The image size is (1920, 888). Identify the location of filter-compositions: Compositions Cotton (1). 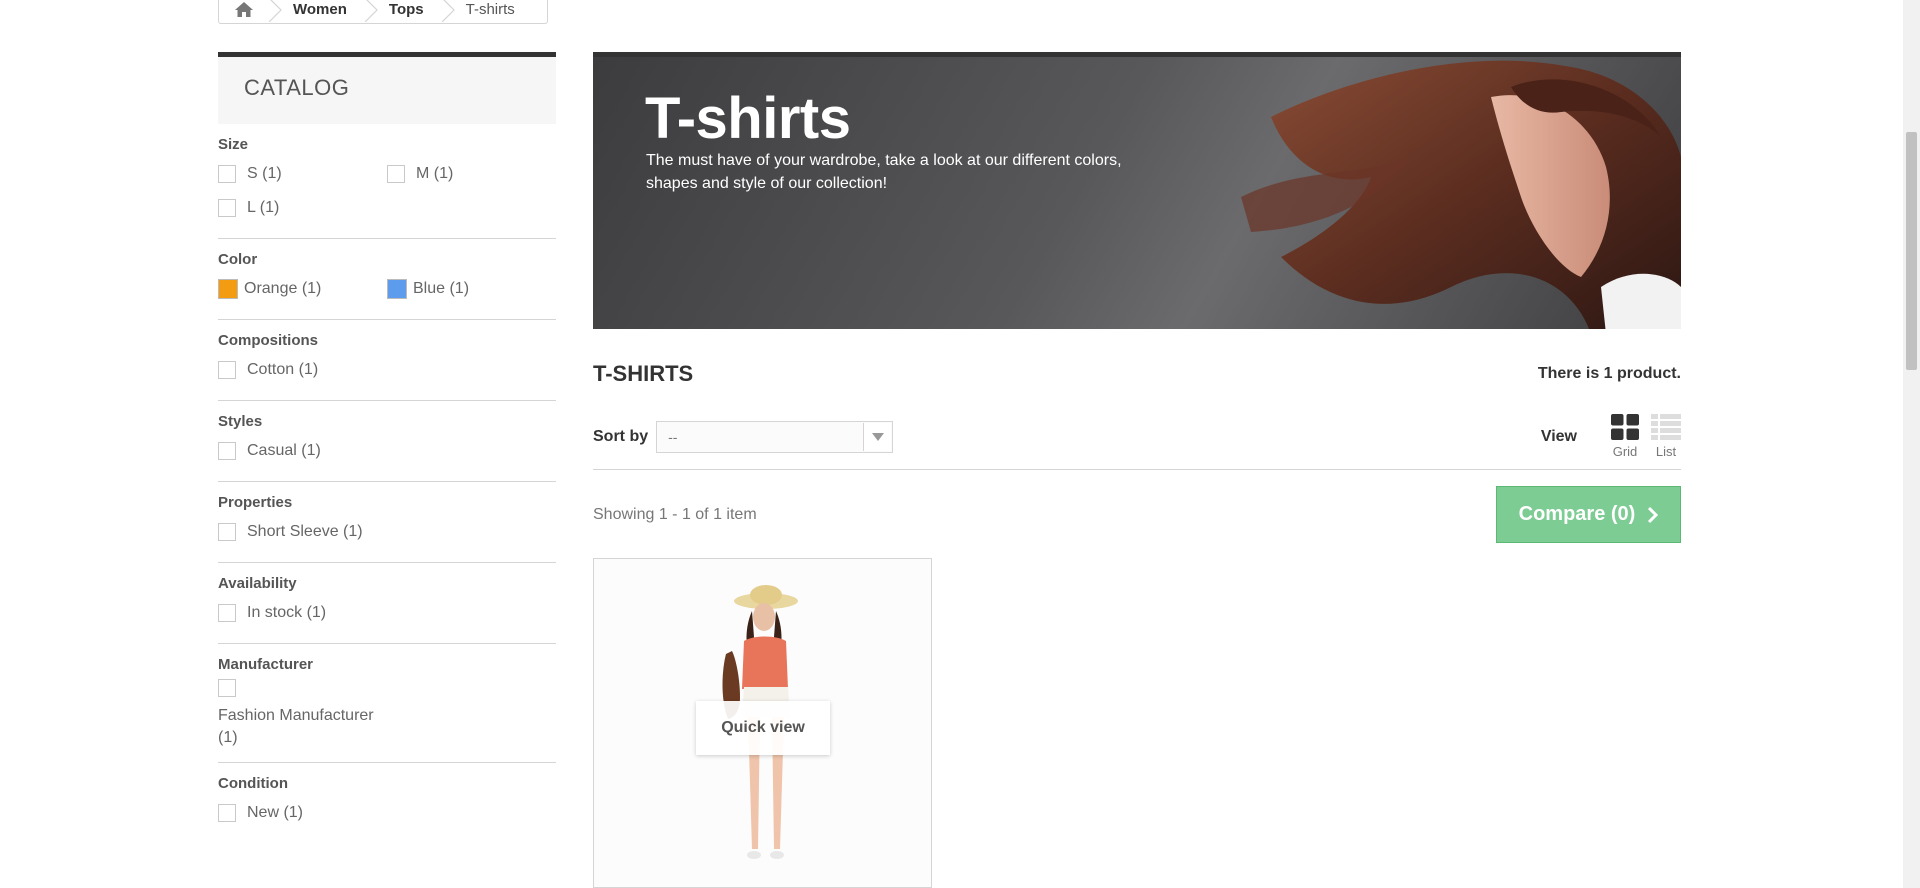
(387, 360).